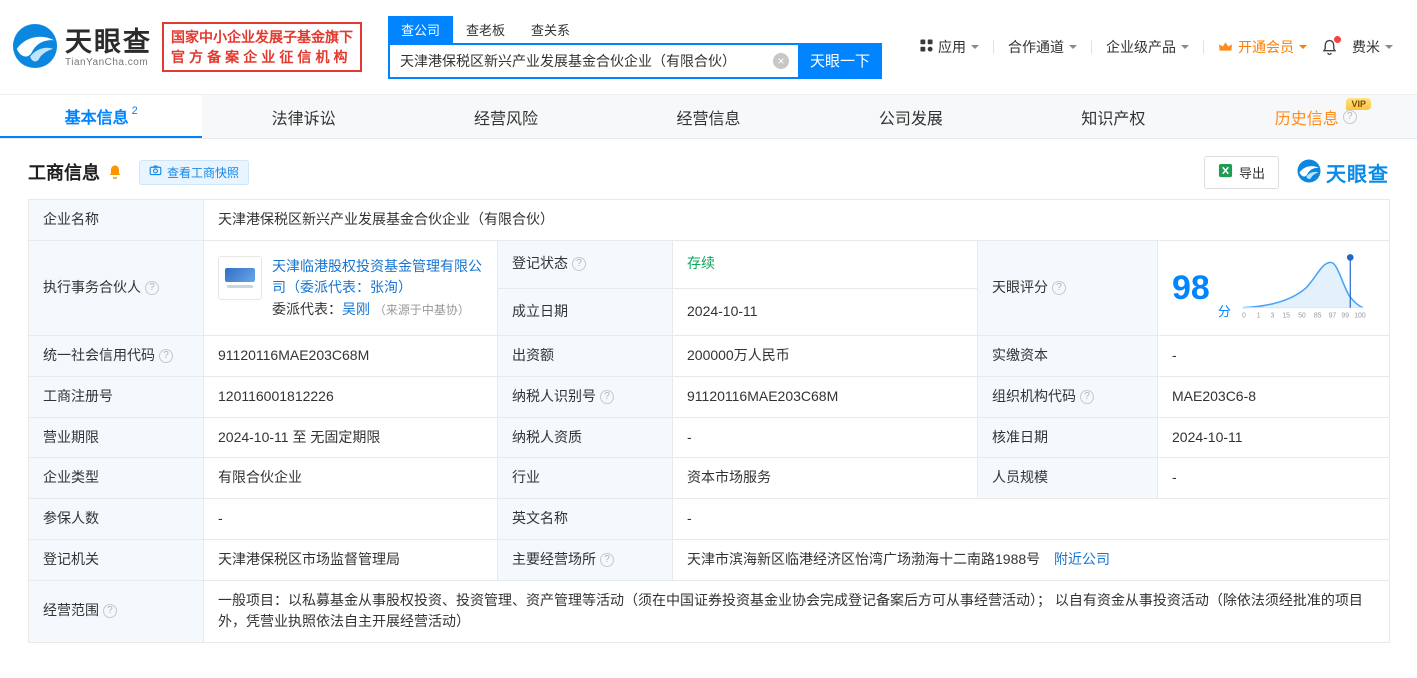  I want to click on menu-apps: 应用, so click(949, 47).